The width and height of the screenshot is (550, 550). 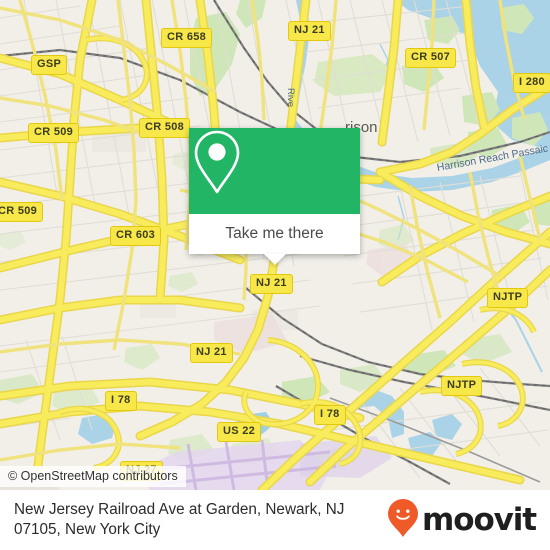 What do you see at coordinates (211, 353) in the screenshot?
I see `road-shield-nj-21-low: NJ 21` at bounding box center [211, 353].